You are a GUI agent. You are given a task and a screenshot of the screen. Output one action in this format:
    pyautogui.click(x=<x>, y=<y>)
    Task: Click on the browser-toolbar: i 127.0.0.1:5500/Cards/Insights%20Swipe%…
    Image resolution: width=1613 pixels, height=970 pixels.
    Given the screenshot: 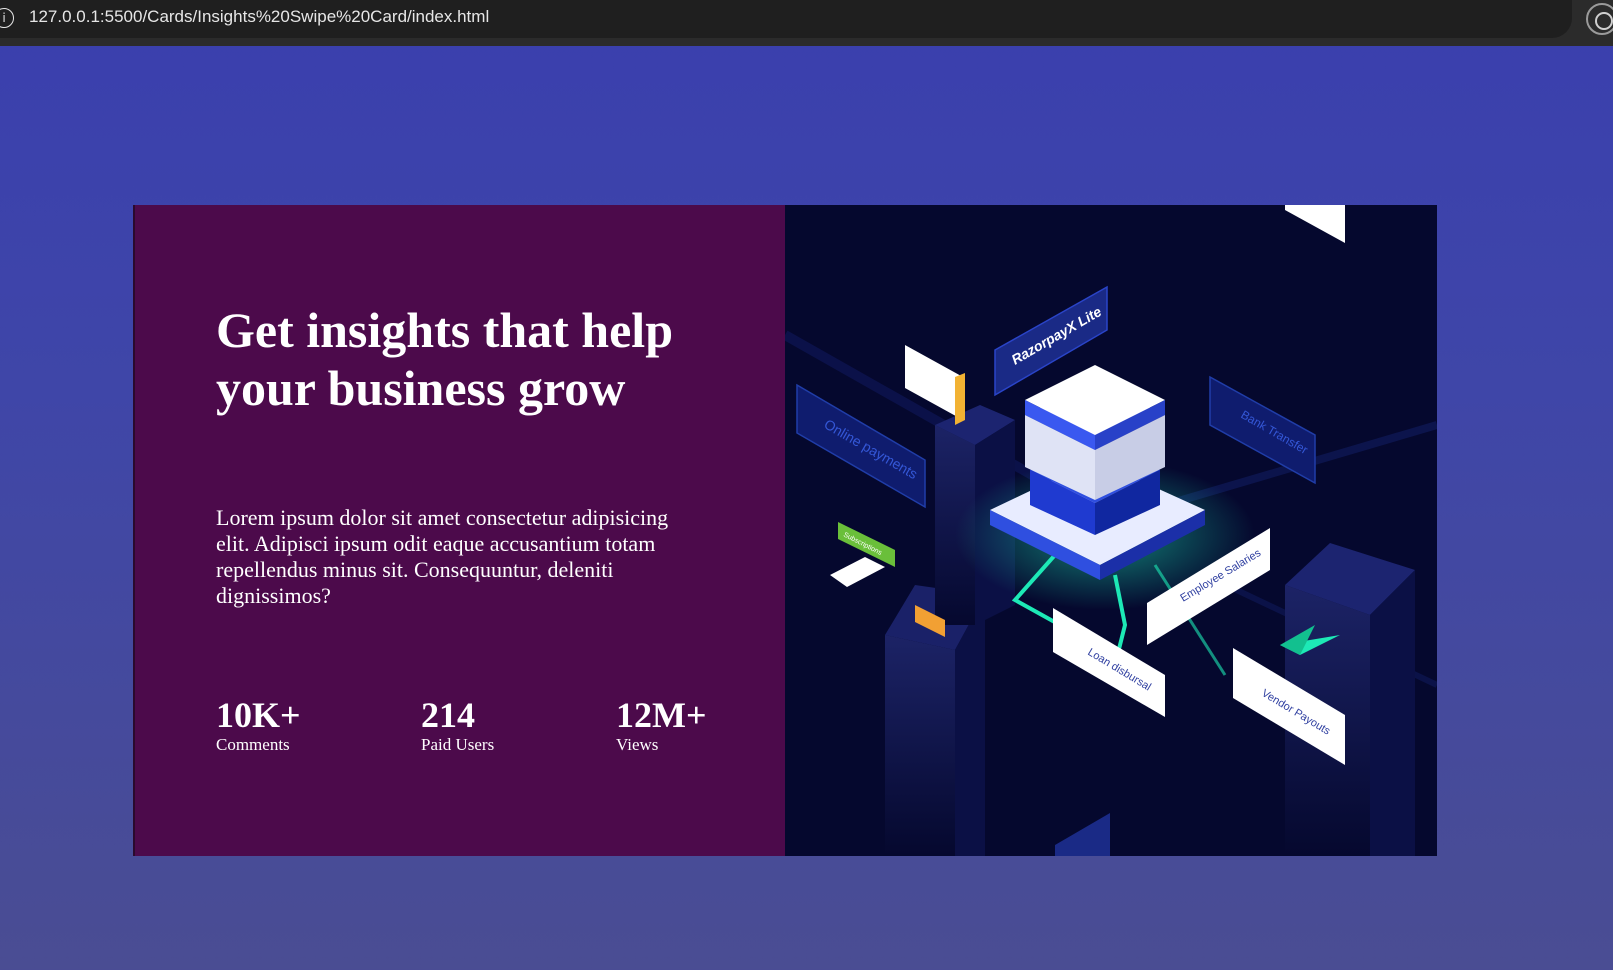 What is the action you would take?
    pyautogui.click(x=806, y=23)
    